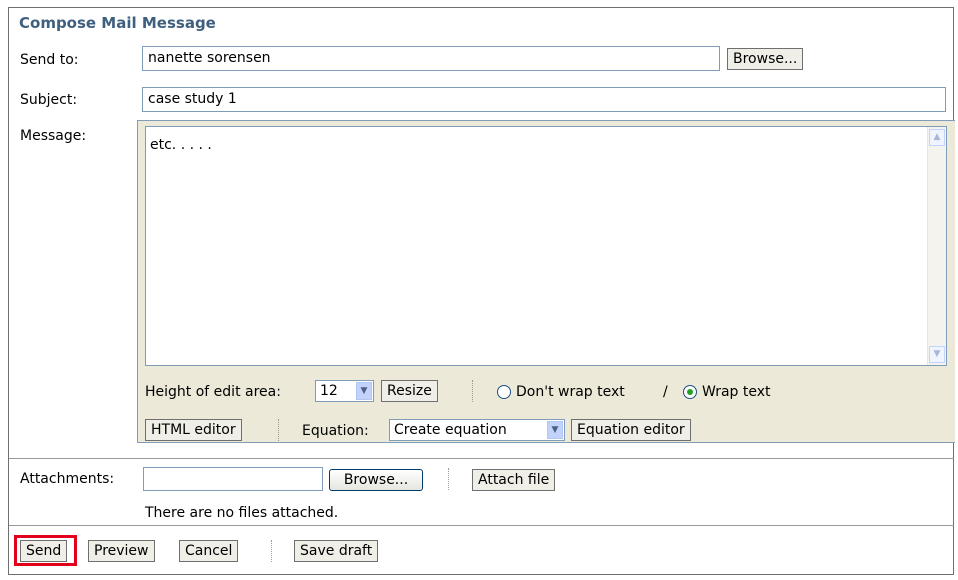  I want to click on dont-wrap-radio, so click(504, 392).